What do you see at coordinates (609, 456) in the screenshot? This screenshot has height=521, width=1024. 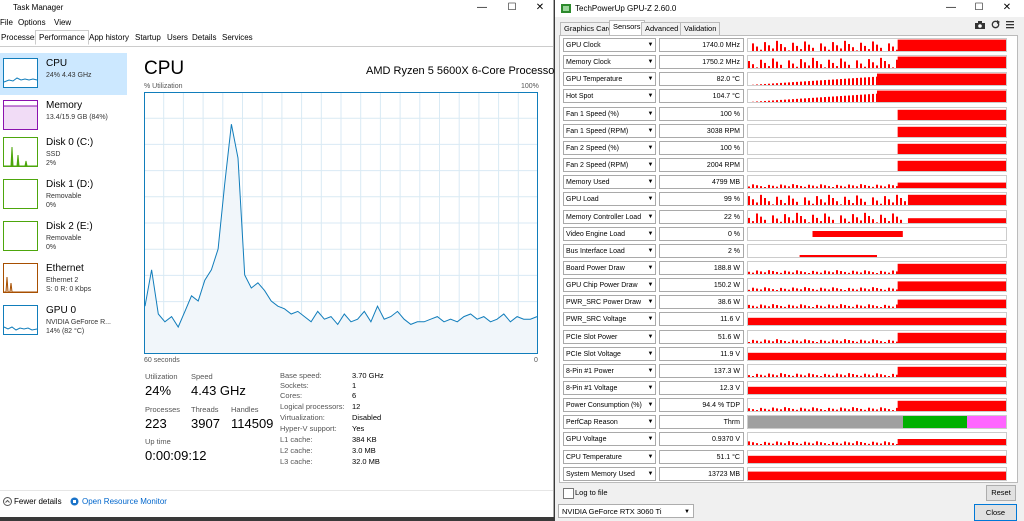 I see `sensor-name-cpu-temperature: CPU Temperature` at bounding box center [609, 456].